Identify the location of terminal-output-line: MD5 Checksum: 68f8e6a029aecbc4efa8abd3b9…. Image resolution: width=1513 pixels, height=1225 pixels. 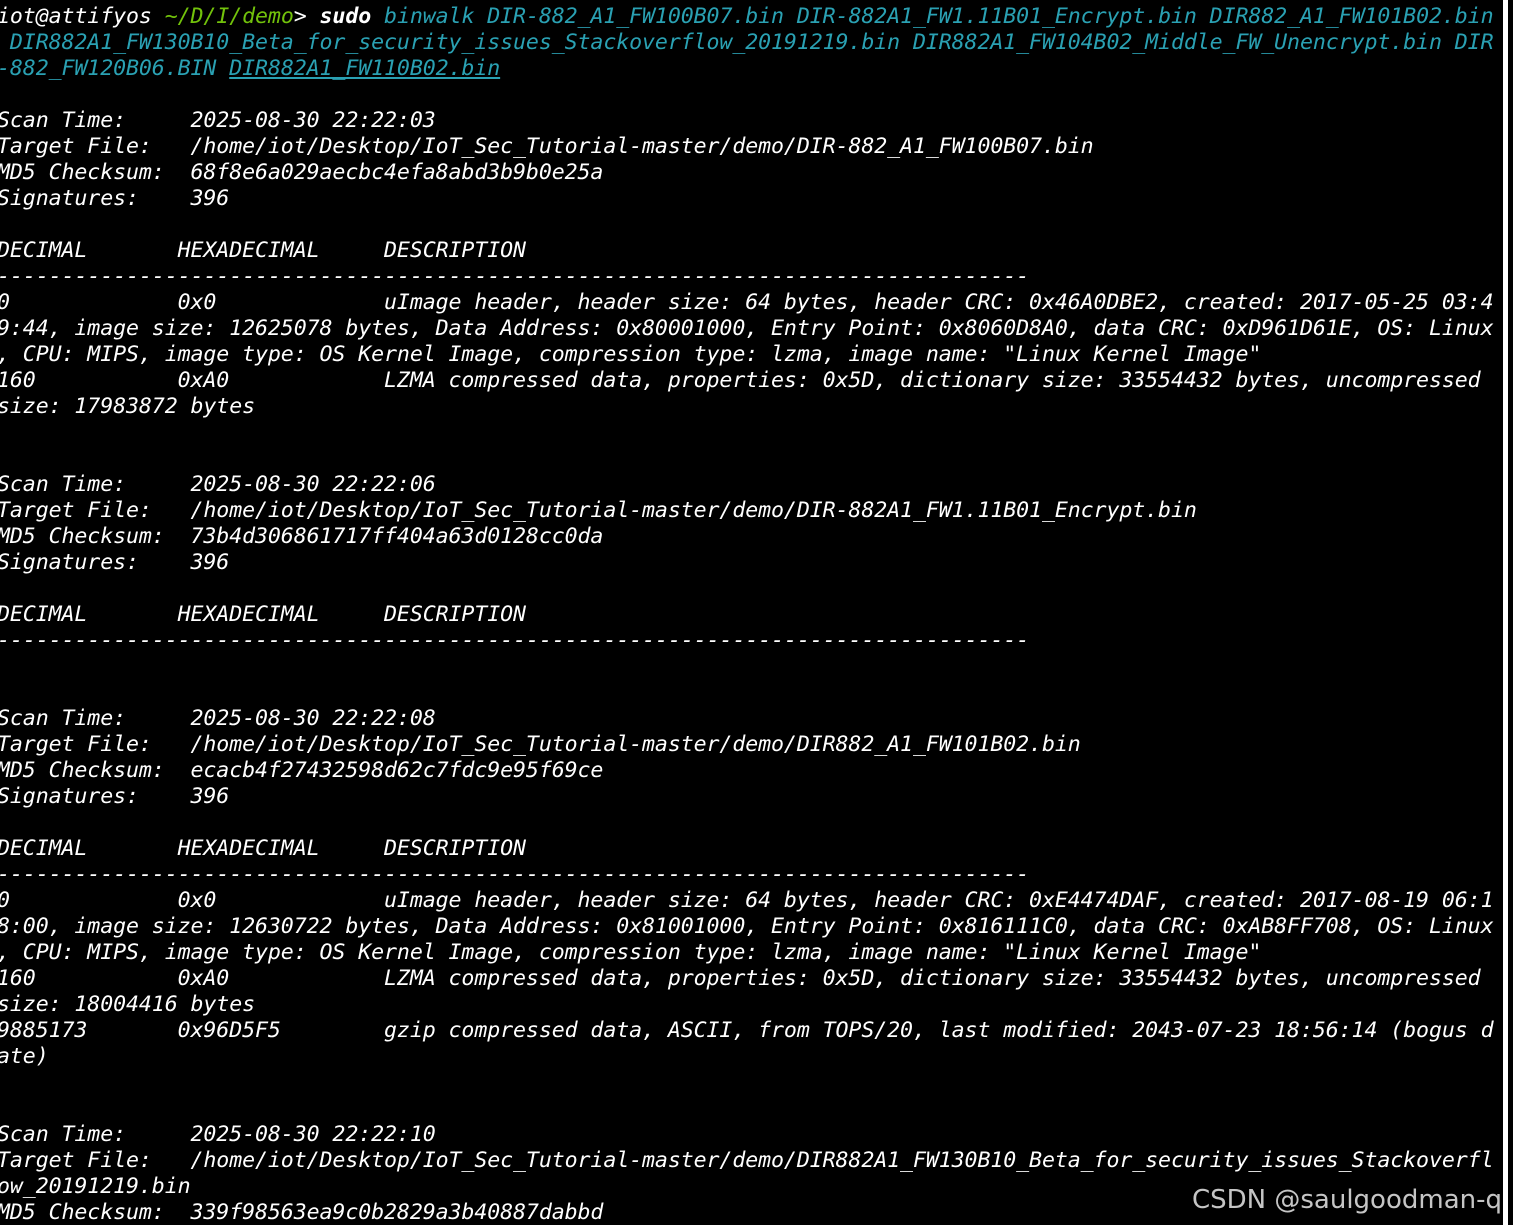
(302, 172).